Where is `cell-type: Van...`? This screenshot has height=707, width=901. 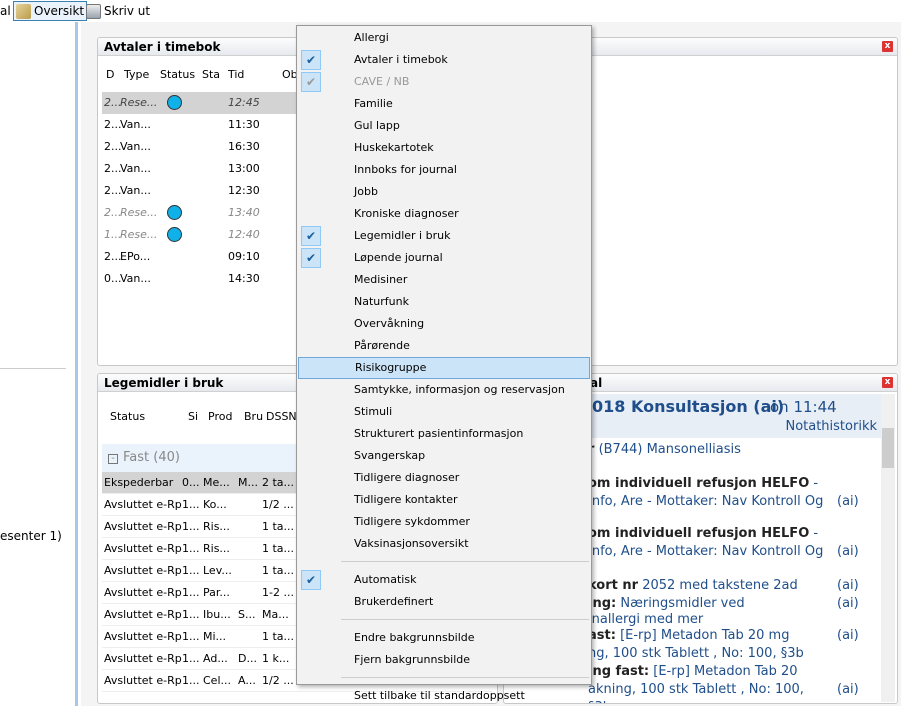
cell-type: Van... is located at coordinates (135, 190).